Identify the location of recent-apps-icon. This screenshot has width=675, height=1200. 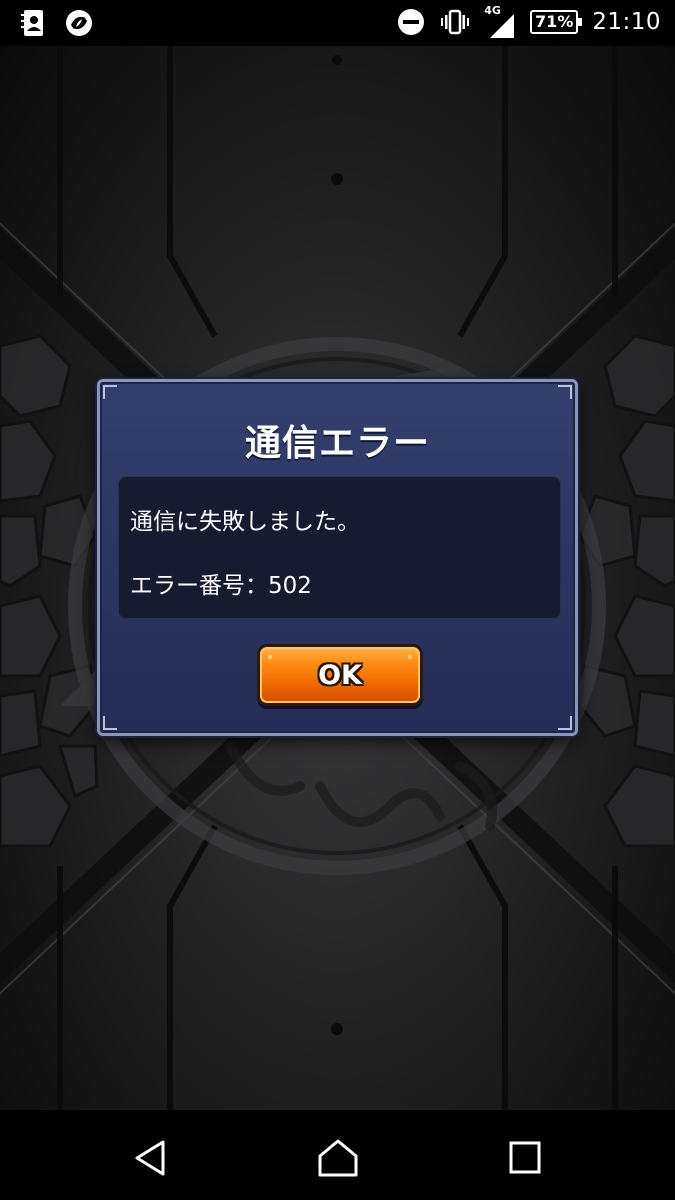
(525, 1158).